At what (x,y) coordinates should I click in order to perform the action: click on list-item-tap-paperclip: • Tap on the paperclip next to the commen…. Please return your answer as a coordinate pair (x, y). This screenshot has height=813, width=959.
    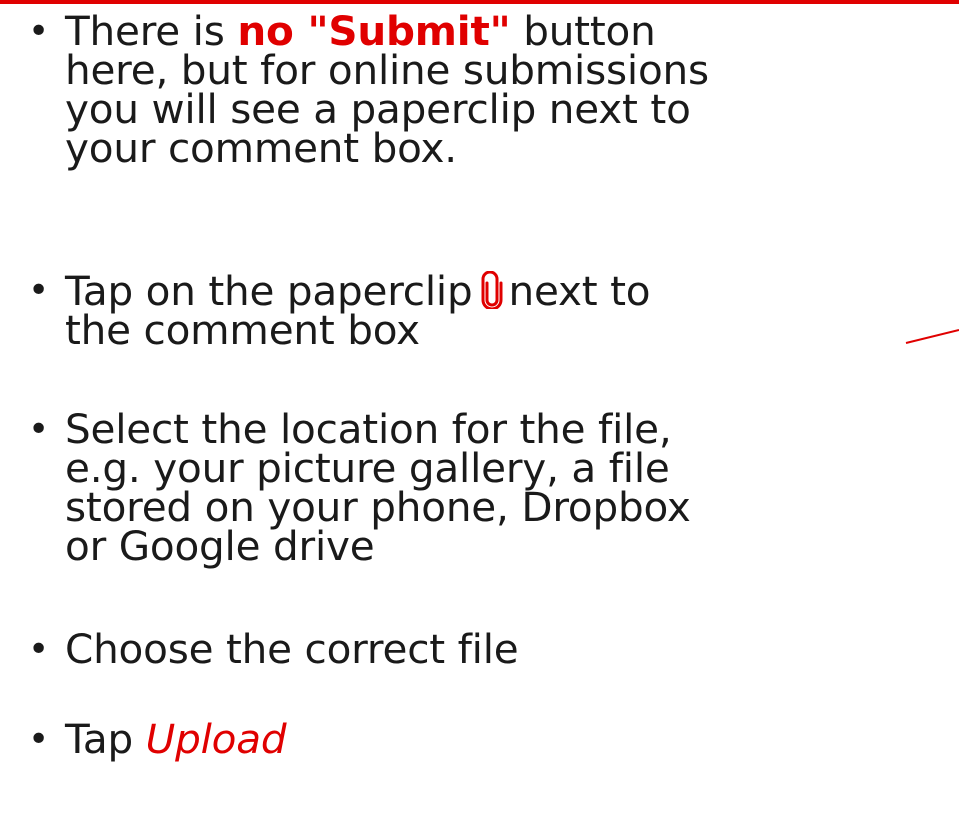
    Looking at the image, I should click on (490, 312).